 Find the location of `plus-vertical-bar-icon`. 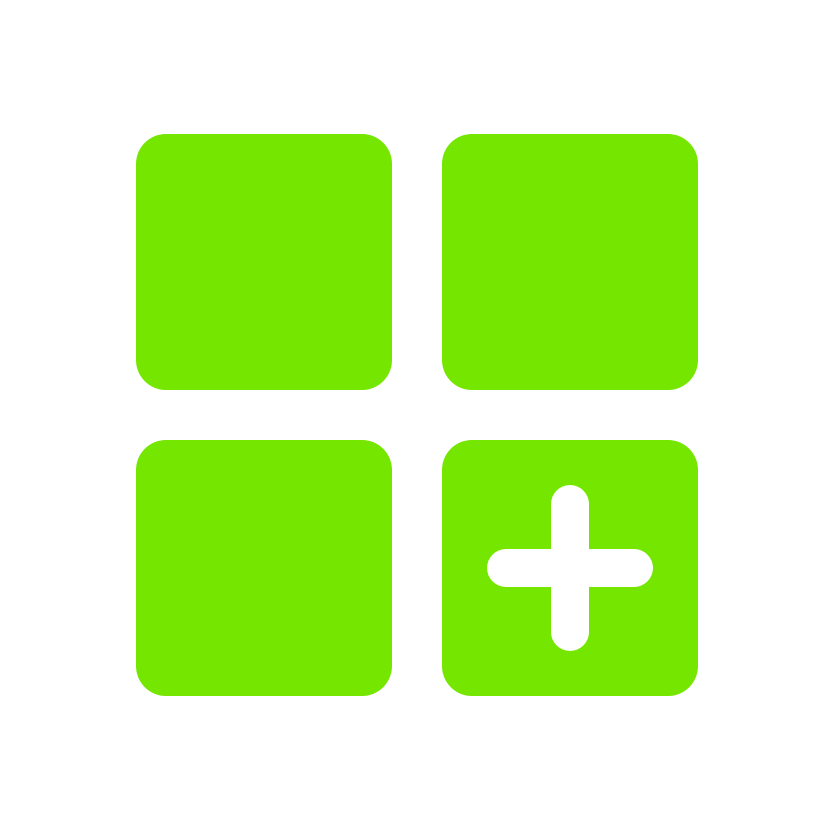

plus-vertical-bar-icon is located at coordinates (570, 568).